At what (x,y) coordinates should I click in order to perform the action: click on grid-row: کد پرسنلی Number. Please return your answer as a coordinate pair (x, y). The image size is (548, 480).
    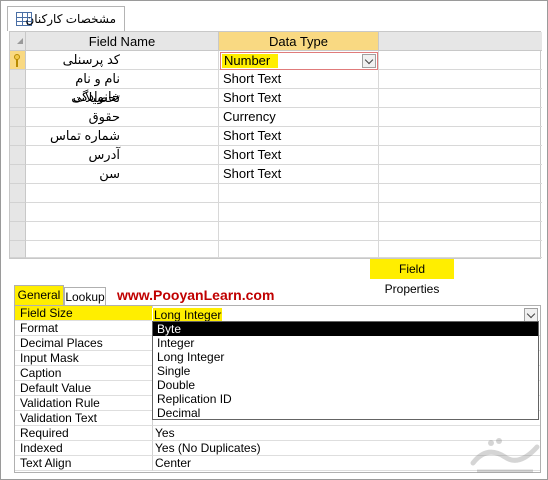
    Looking at the image, I should click on (276, 60).